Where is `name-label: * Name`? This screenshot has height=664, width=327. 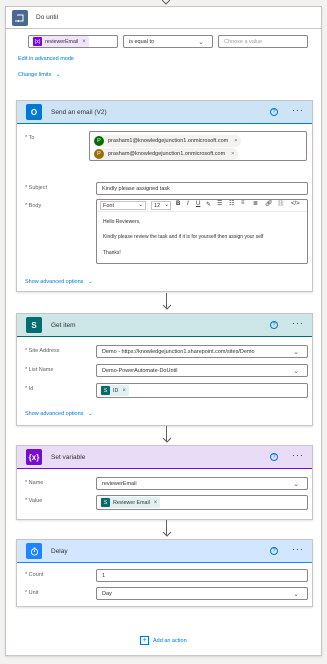
name-label: * Name is located at coordinates (34, 483).